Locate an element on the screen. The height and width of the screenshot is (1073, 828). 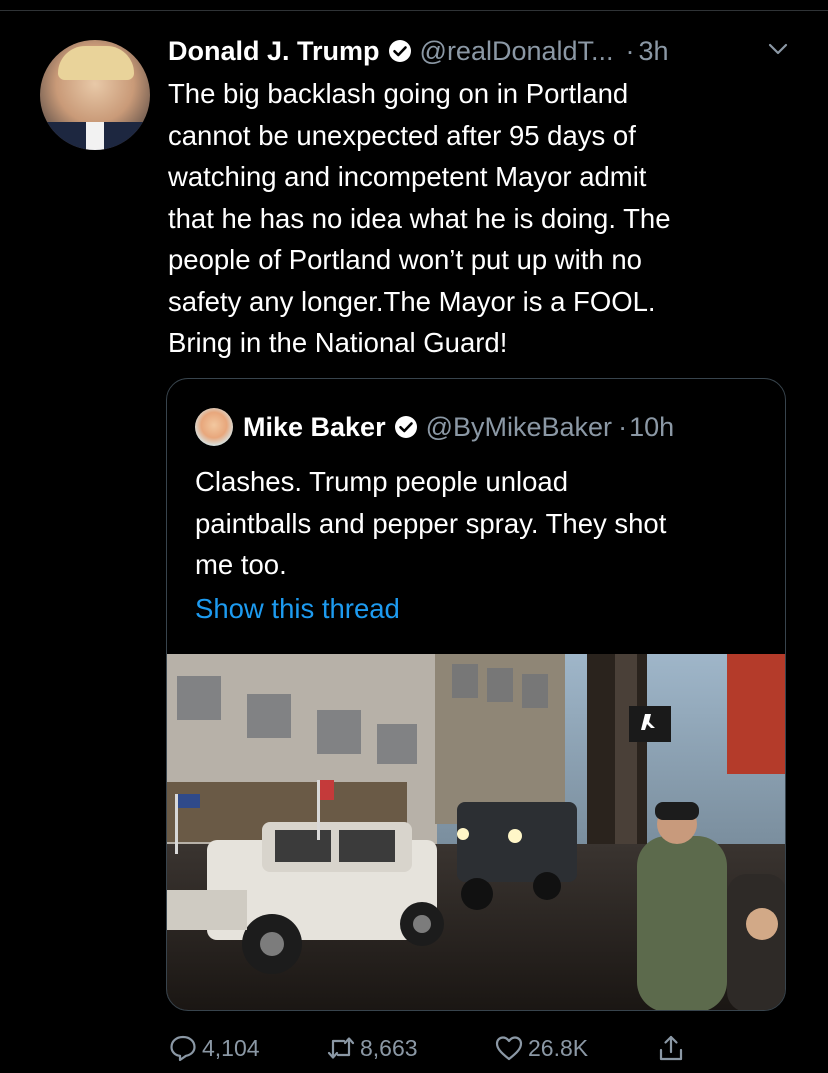
top-divider is located at coordinates (414, 10).